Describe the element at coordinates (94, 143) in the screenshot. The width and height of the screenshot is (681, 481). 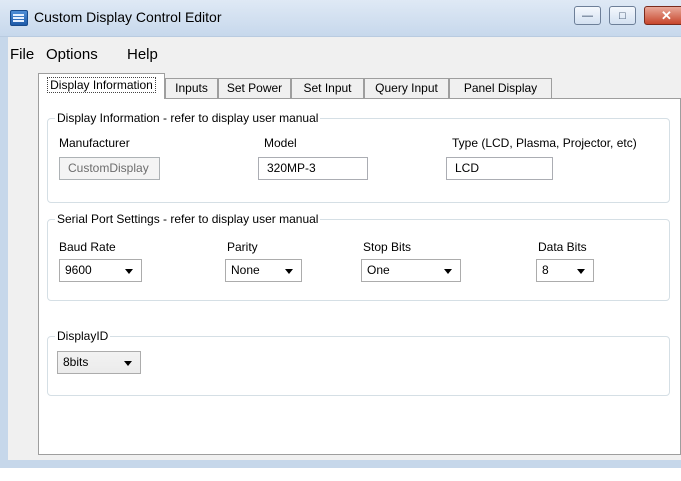
I see `manufacturer-label: Manufacturer` at that location.